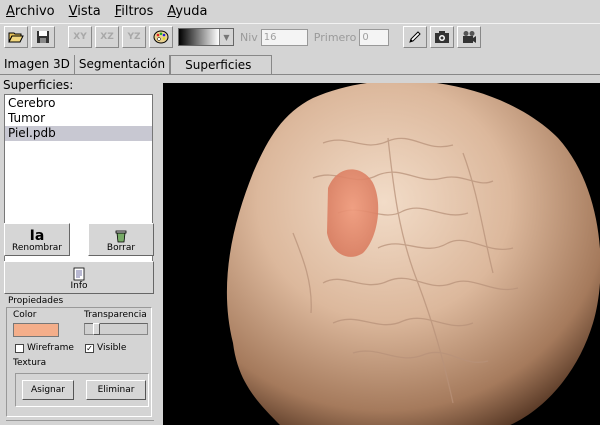 Image resolution: width=600 pixels, height=425 pixels. Describe the element at coordinates (123, 64) in the screenshot. I see `tab-segmentacion: Segmentación` at that location.